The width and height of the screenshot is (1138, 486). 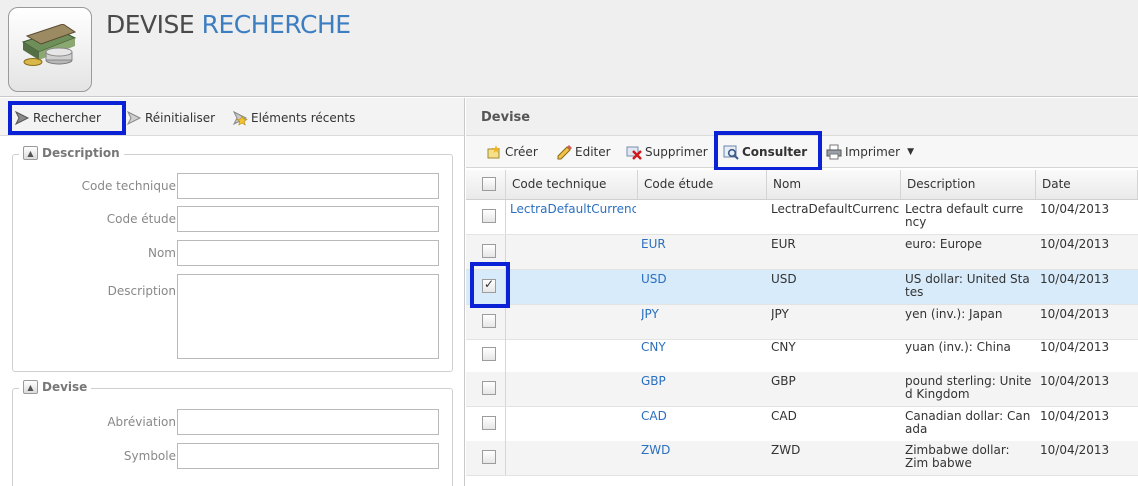 What do you see at coordinates (489, 184) in the screenshot?
I see `select-all-checkbox` at bounding box center [489, 184].